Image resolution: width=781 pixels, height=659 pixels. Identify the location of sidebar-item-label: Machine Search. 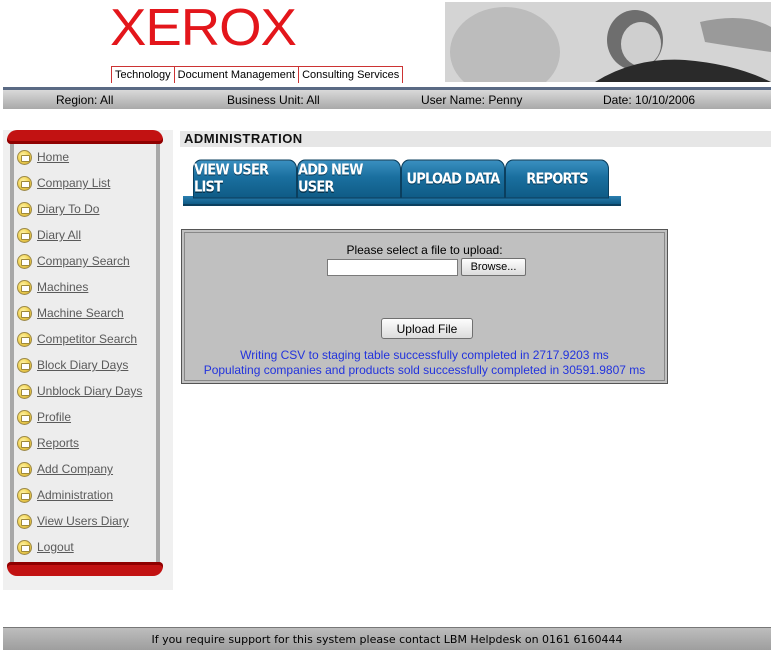
(80, 313).